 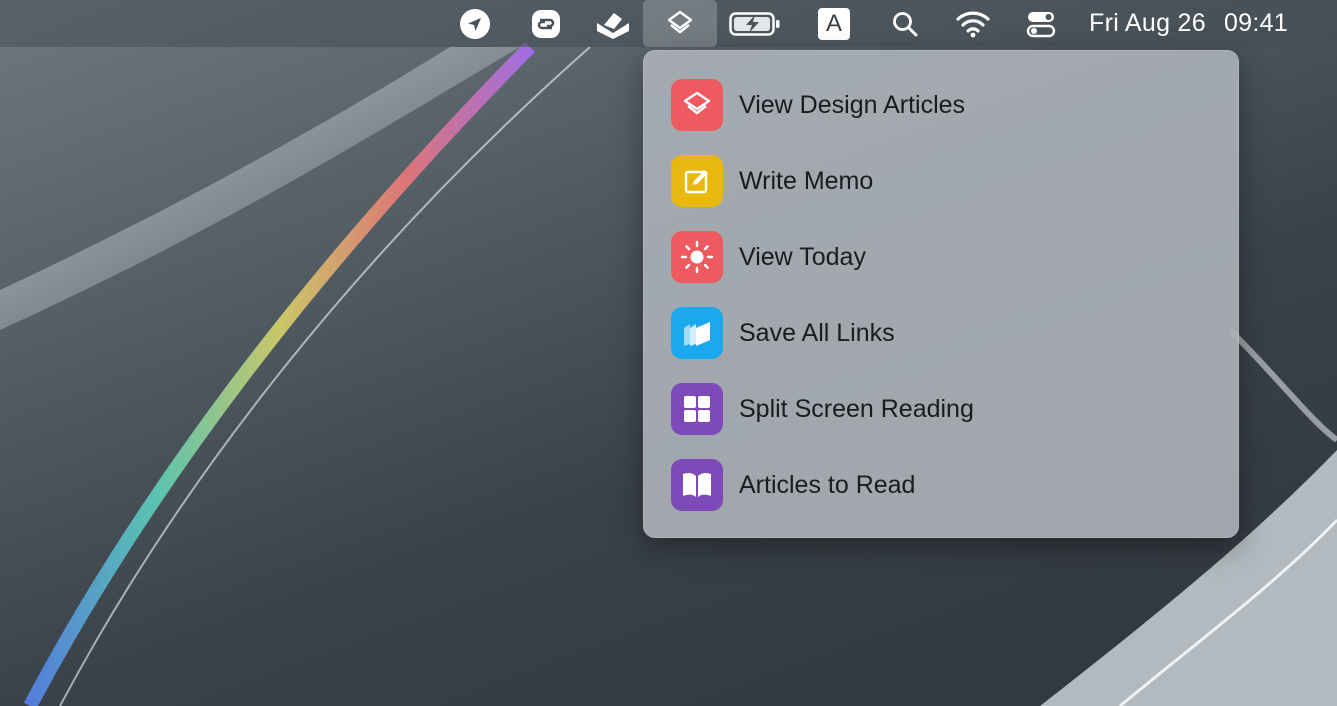 I want to click on search-icon, so click(x=905, y=23).